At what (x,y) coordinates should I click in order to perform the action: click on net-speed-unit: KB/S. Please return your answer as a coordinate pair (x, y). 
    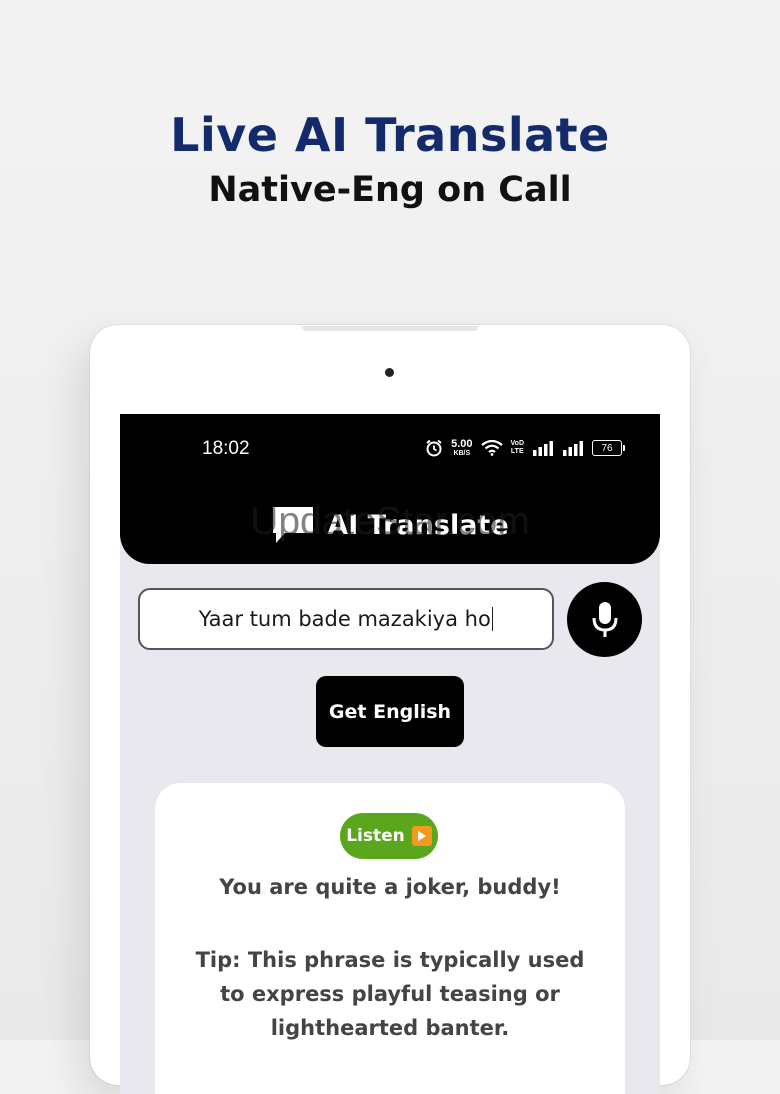
    Looking at the image, I should click on (462, 453).